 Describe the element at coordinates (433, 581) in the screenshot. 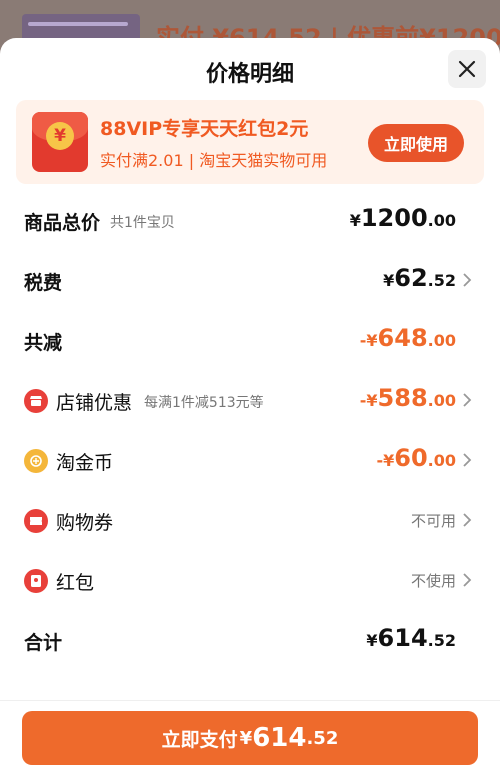

I see `red-packet-status: 不使用` at that location.